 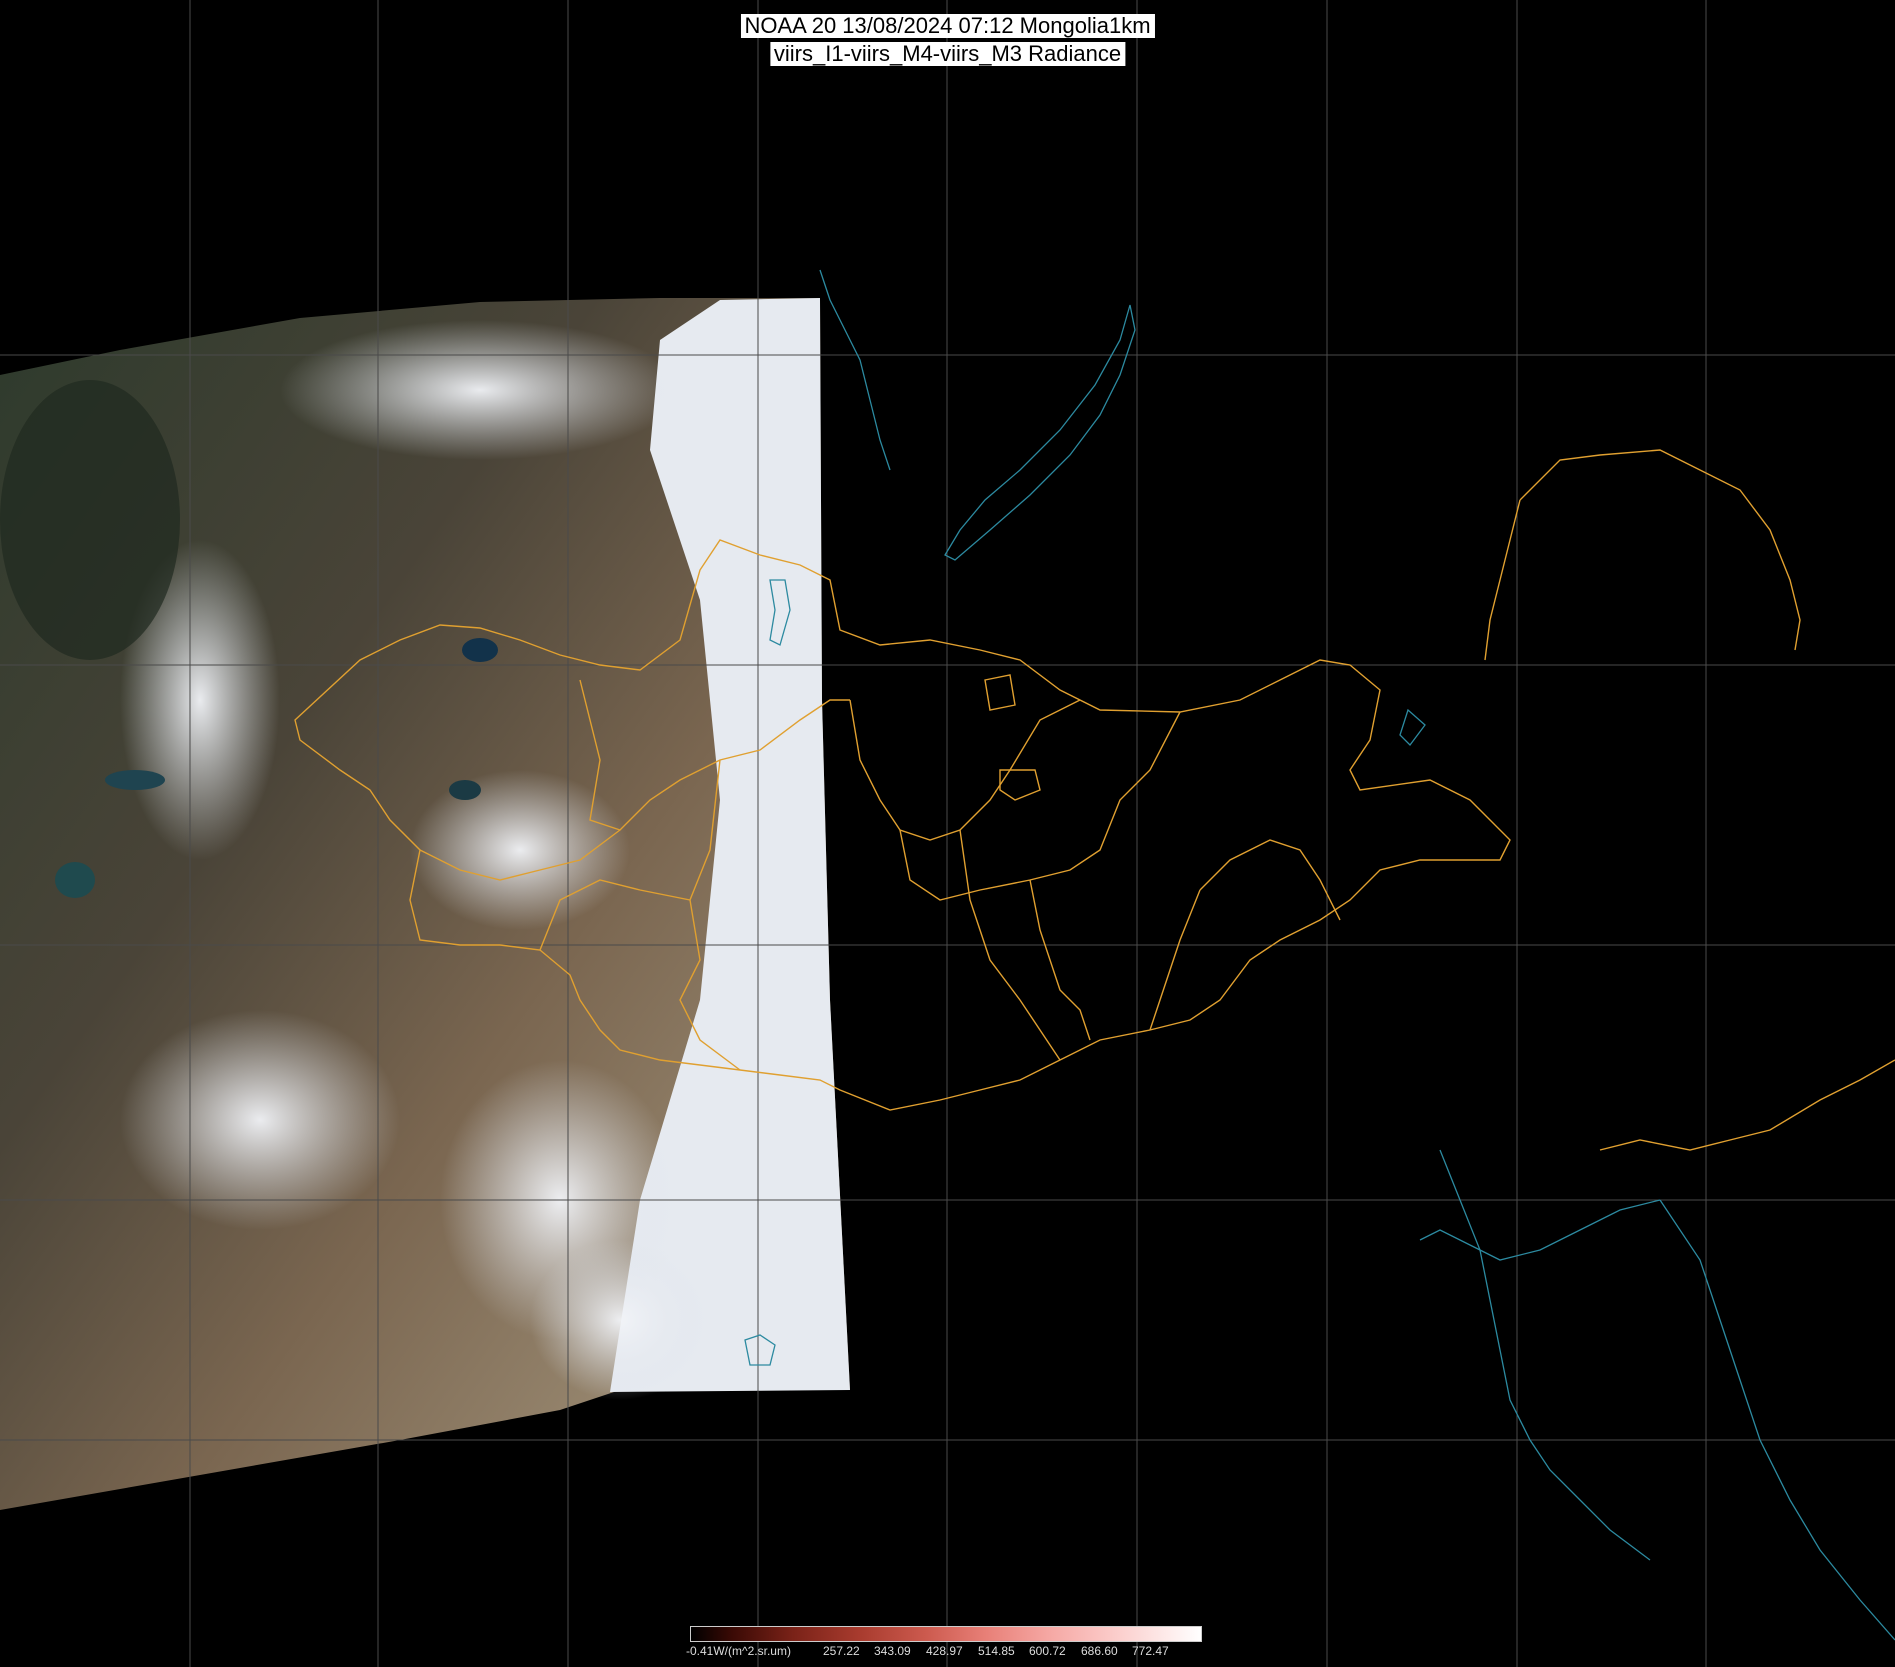 I want to click on china-north-korea-border, so click(x=1747, y=1105).